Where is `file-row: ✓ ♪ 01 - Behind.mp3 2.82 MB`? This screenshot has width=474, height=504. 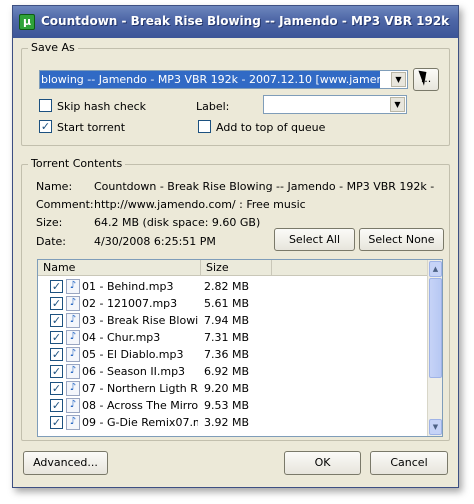
file-row: ✓ ♪ 01 - Behind.mp3 2.82 MB is located at coordinates (232, 286).